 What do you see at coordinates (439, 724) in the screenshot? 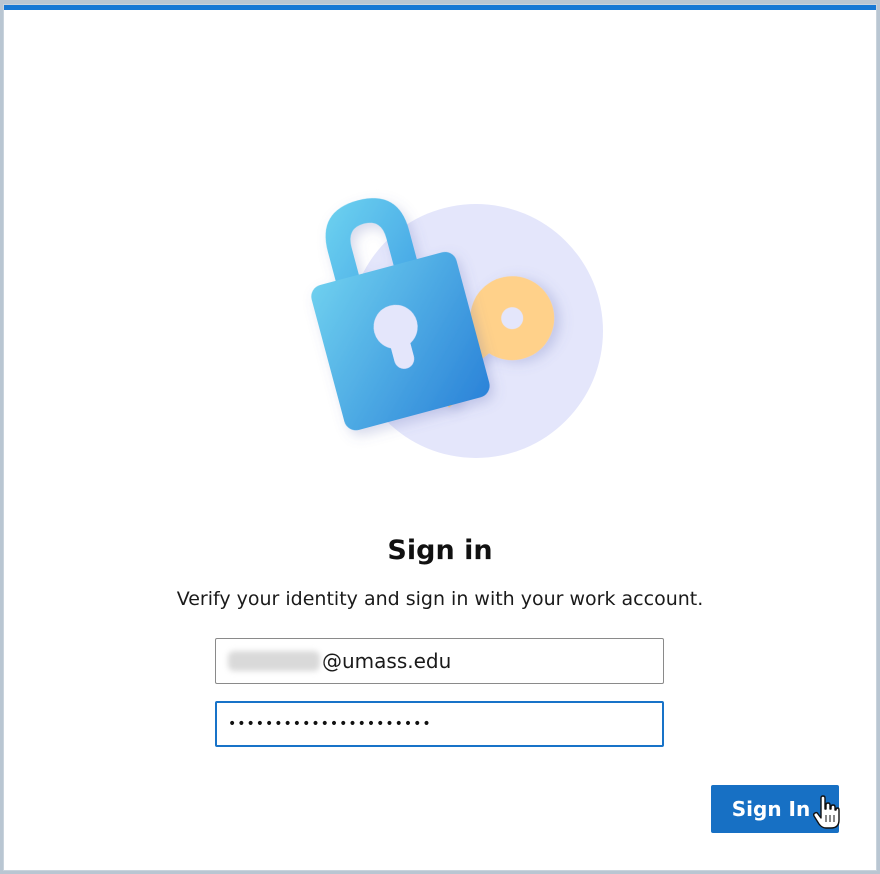
I see `password-field: ••••••••••••••••••••••` at bounding box center [439, 724].